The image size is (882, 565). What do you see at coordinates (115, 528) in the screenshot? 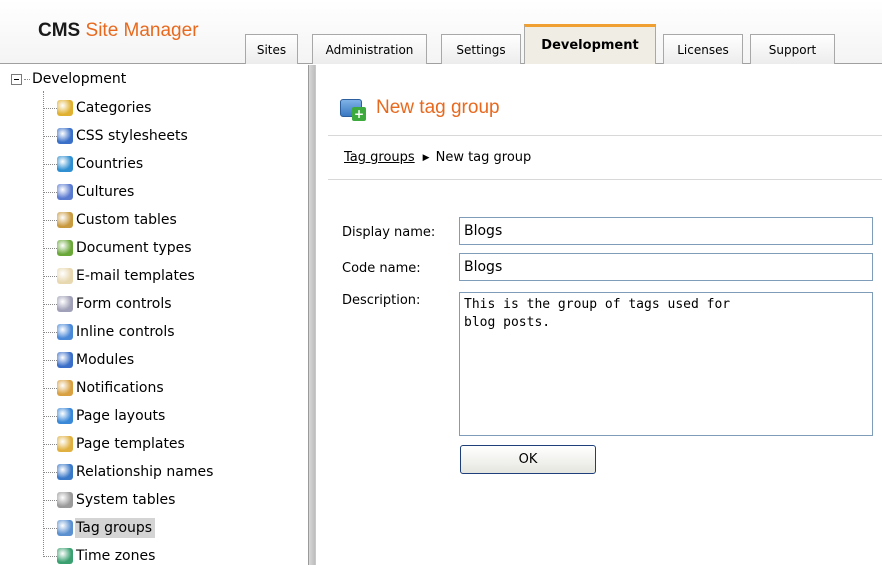
I see `sidebar-item-label: Tag groups` at bounding box center [115, 528].